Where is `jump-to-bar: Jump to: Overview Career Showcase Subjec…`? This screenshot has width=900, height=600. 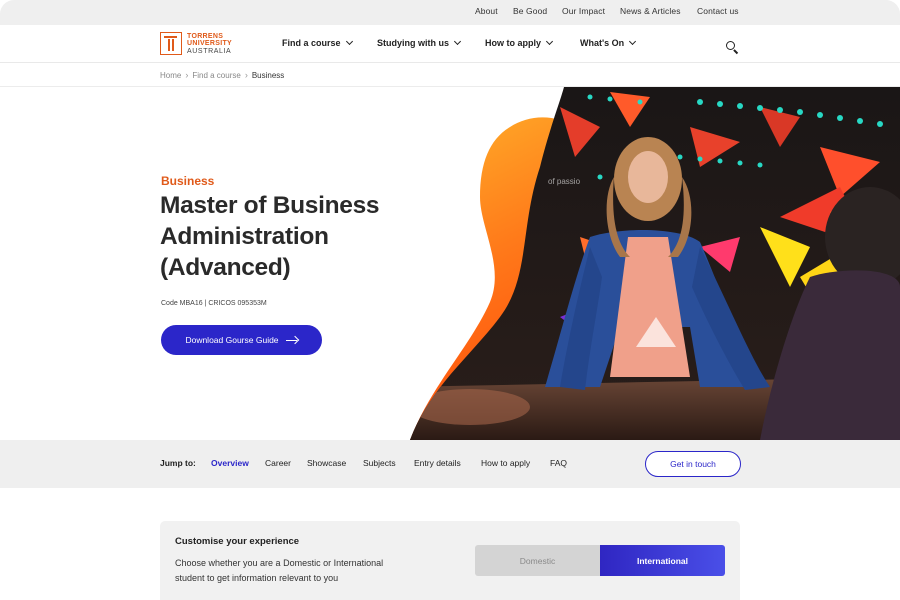 jump-to-bar: Jump to: Overview Career Showcase Subjec… is located at coordinates (450, 464).